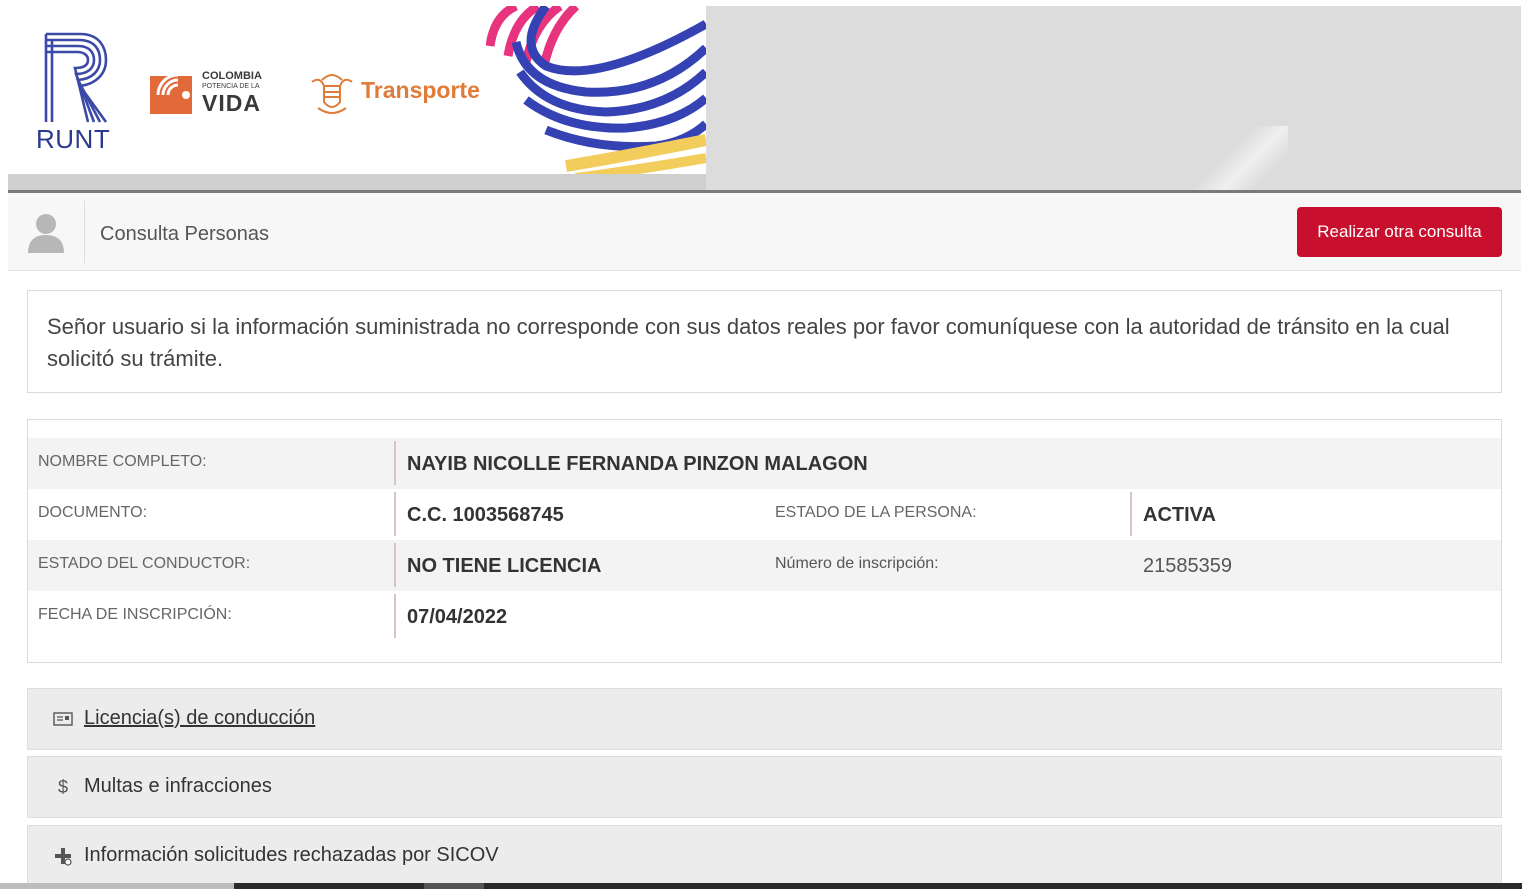 The height and width of the screenshot is (889, 1522). I want to click on section-licencias-link: Licencia(s) de conducción, so click(199, 718).